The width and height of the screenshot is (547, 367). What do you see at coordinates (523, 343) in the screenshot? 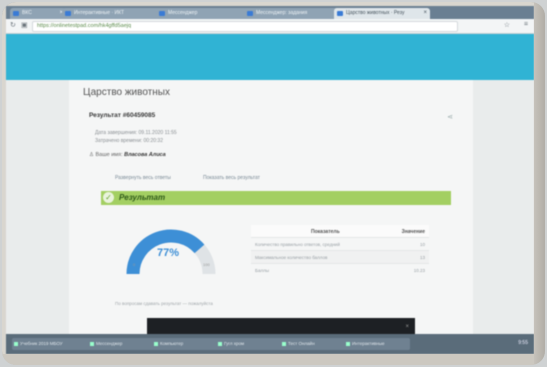
I see `tray-clock: 9:55` at bounding box center [523, 343].